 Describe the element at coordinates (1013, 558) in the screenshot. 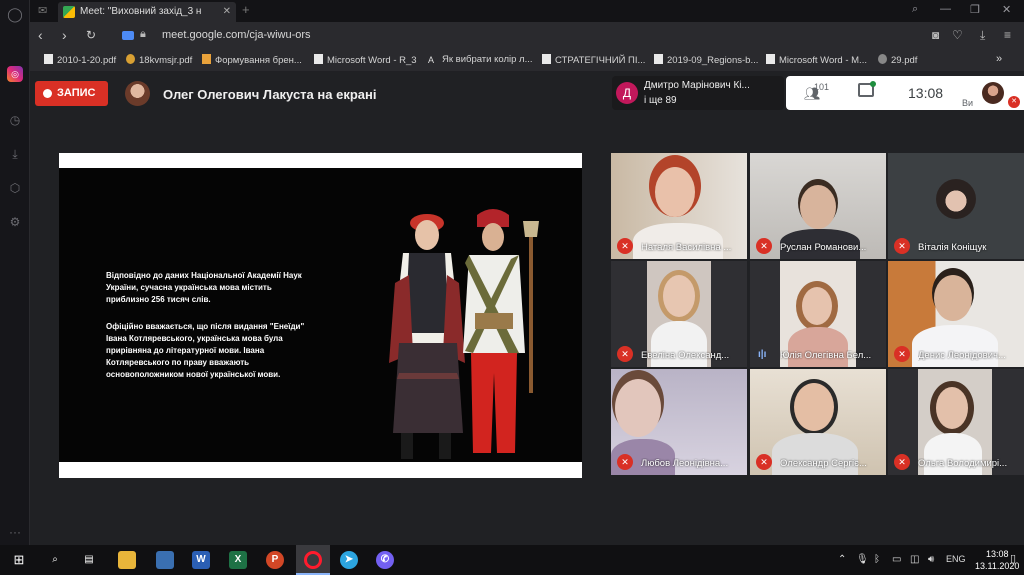

I see `notification-icon: ▯` at that location.